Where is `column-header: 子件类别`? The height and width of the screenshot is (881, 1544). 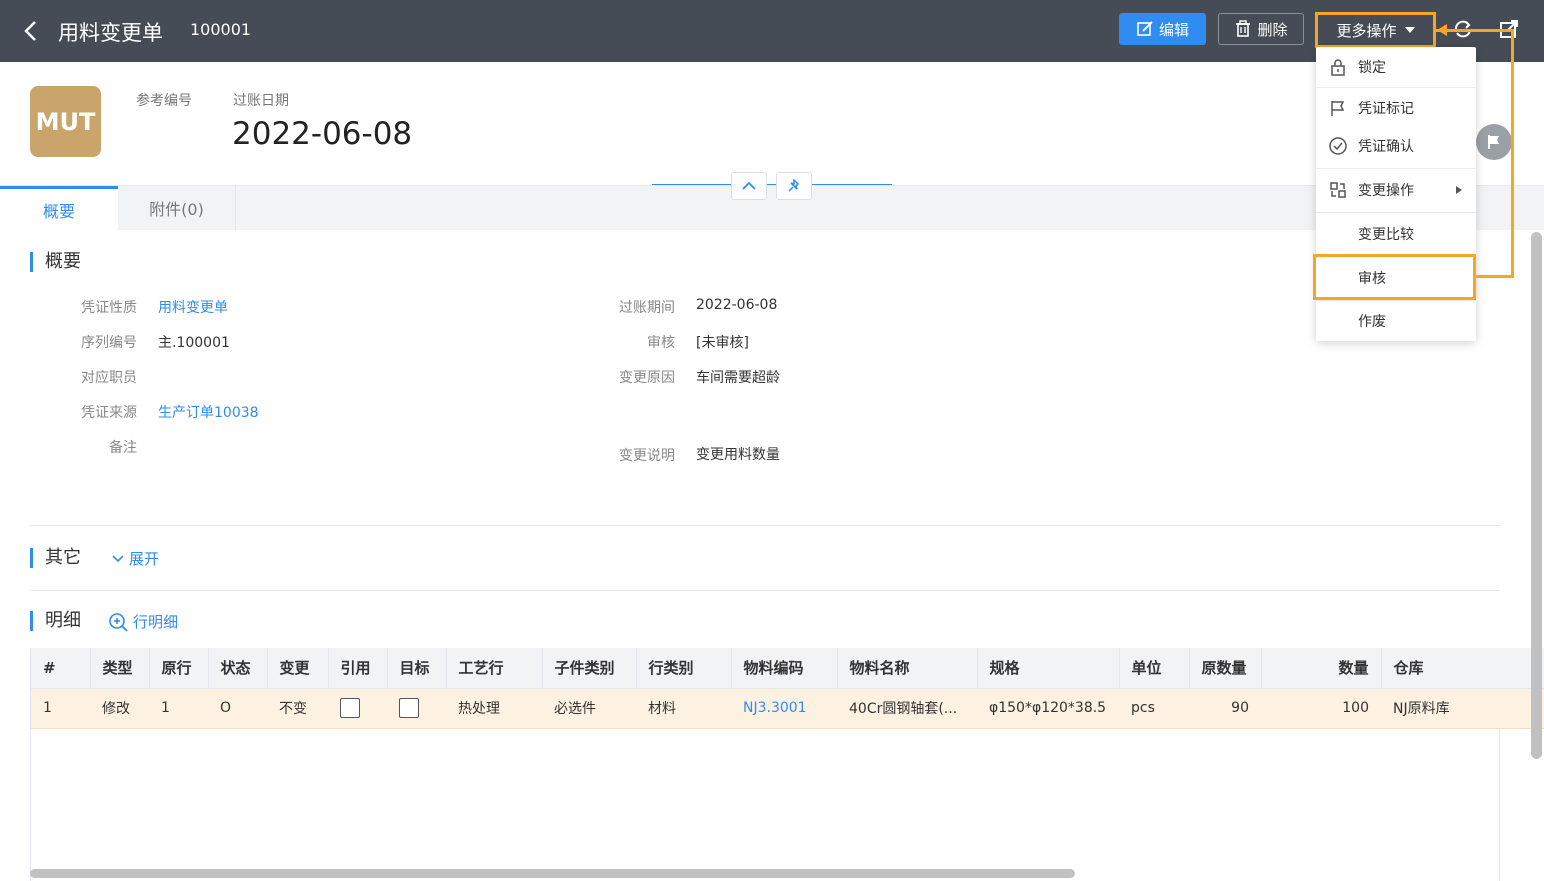
column-header: 子件类别 is located at coordinates (589, 668).